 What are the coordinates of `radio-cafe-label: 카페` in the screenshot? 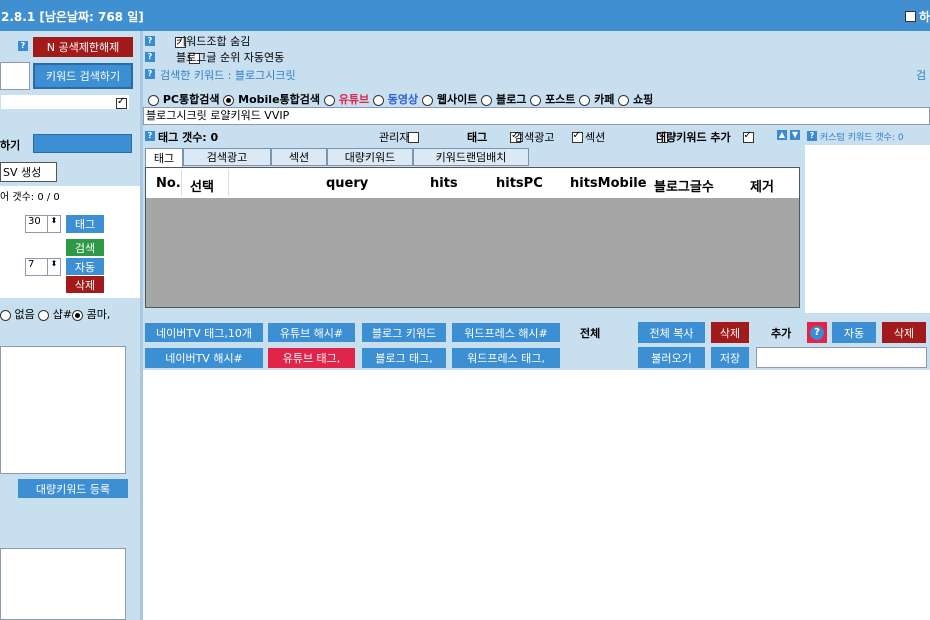 It's located at (604, 99).